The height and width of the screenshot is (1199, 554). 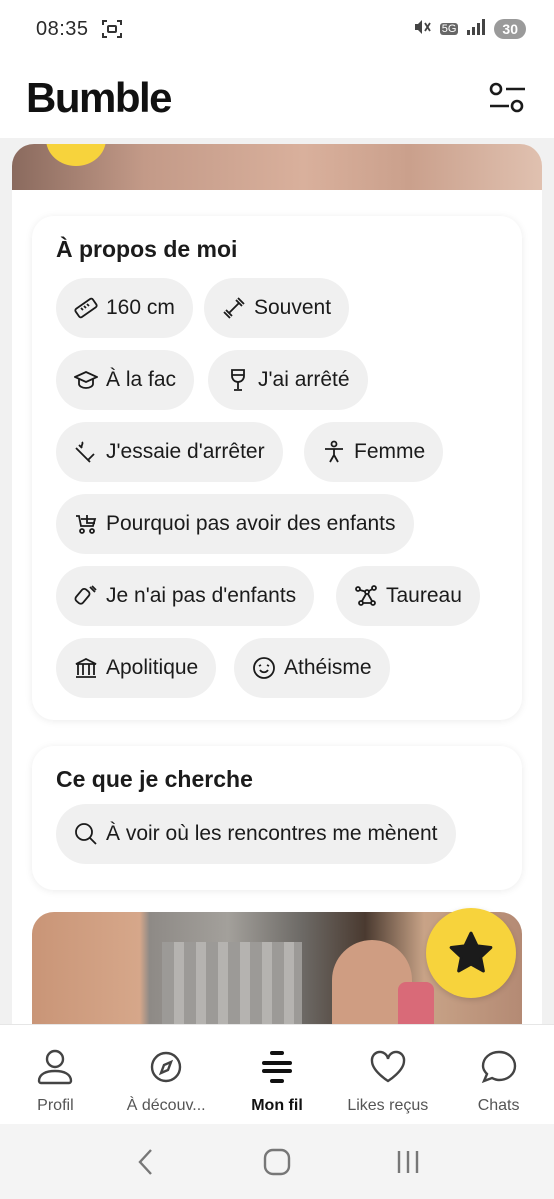 I want to click on chip-label: Pourquoi pas avoir des enfants, so click(x=251, y=523).